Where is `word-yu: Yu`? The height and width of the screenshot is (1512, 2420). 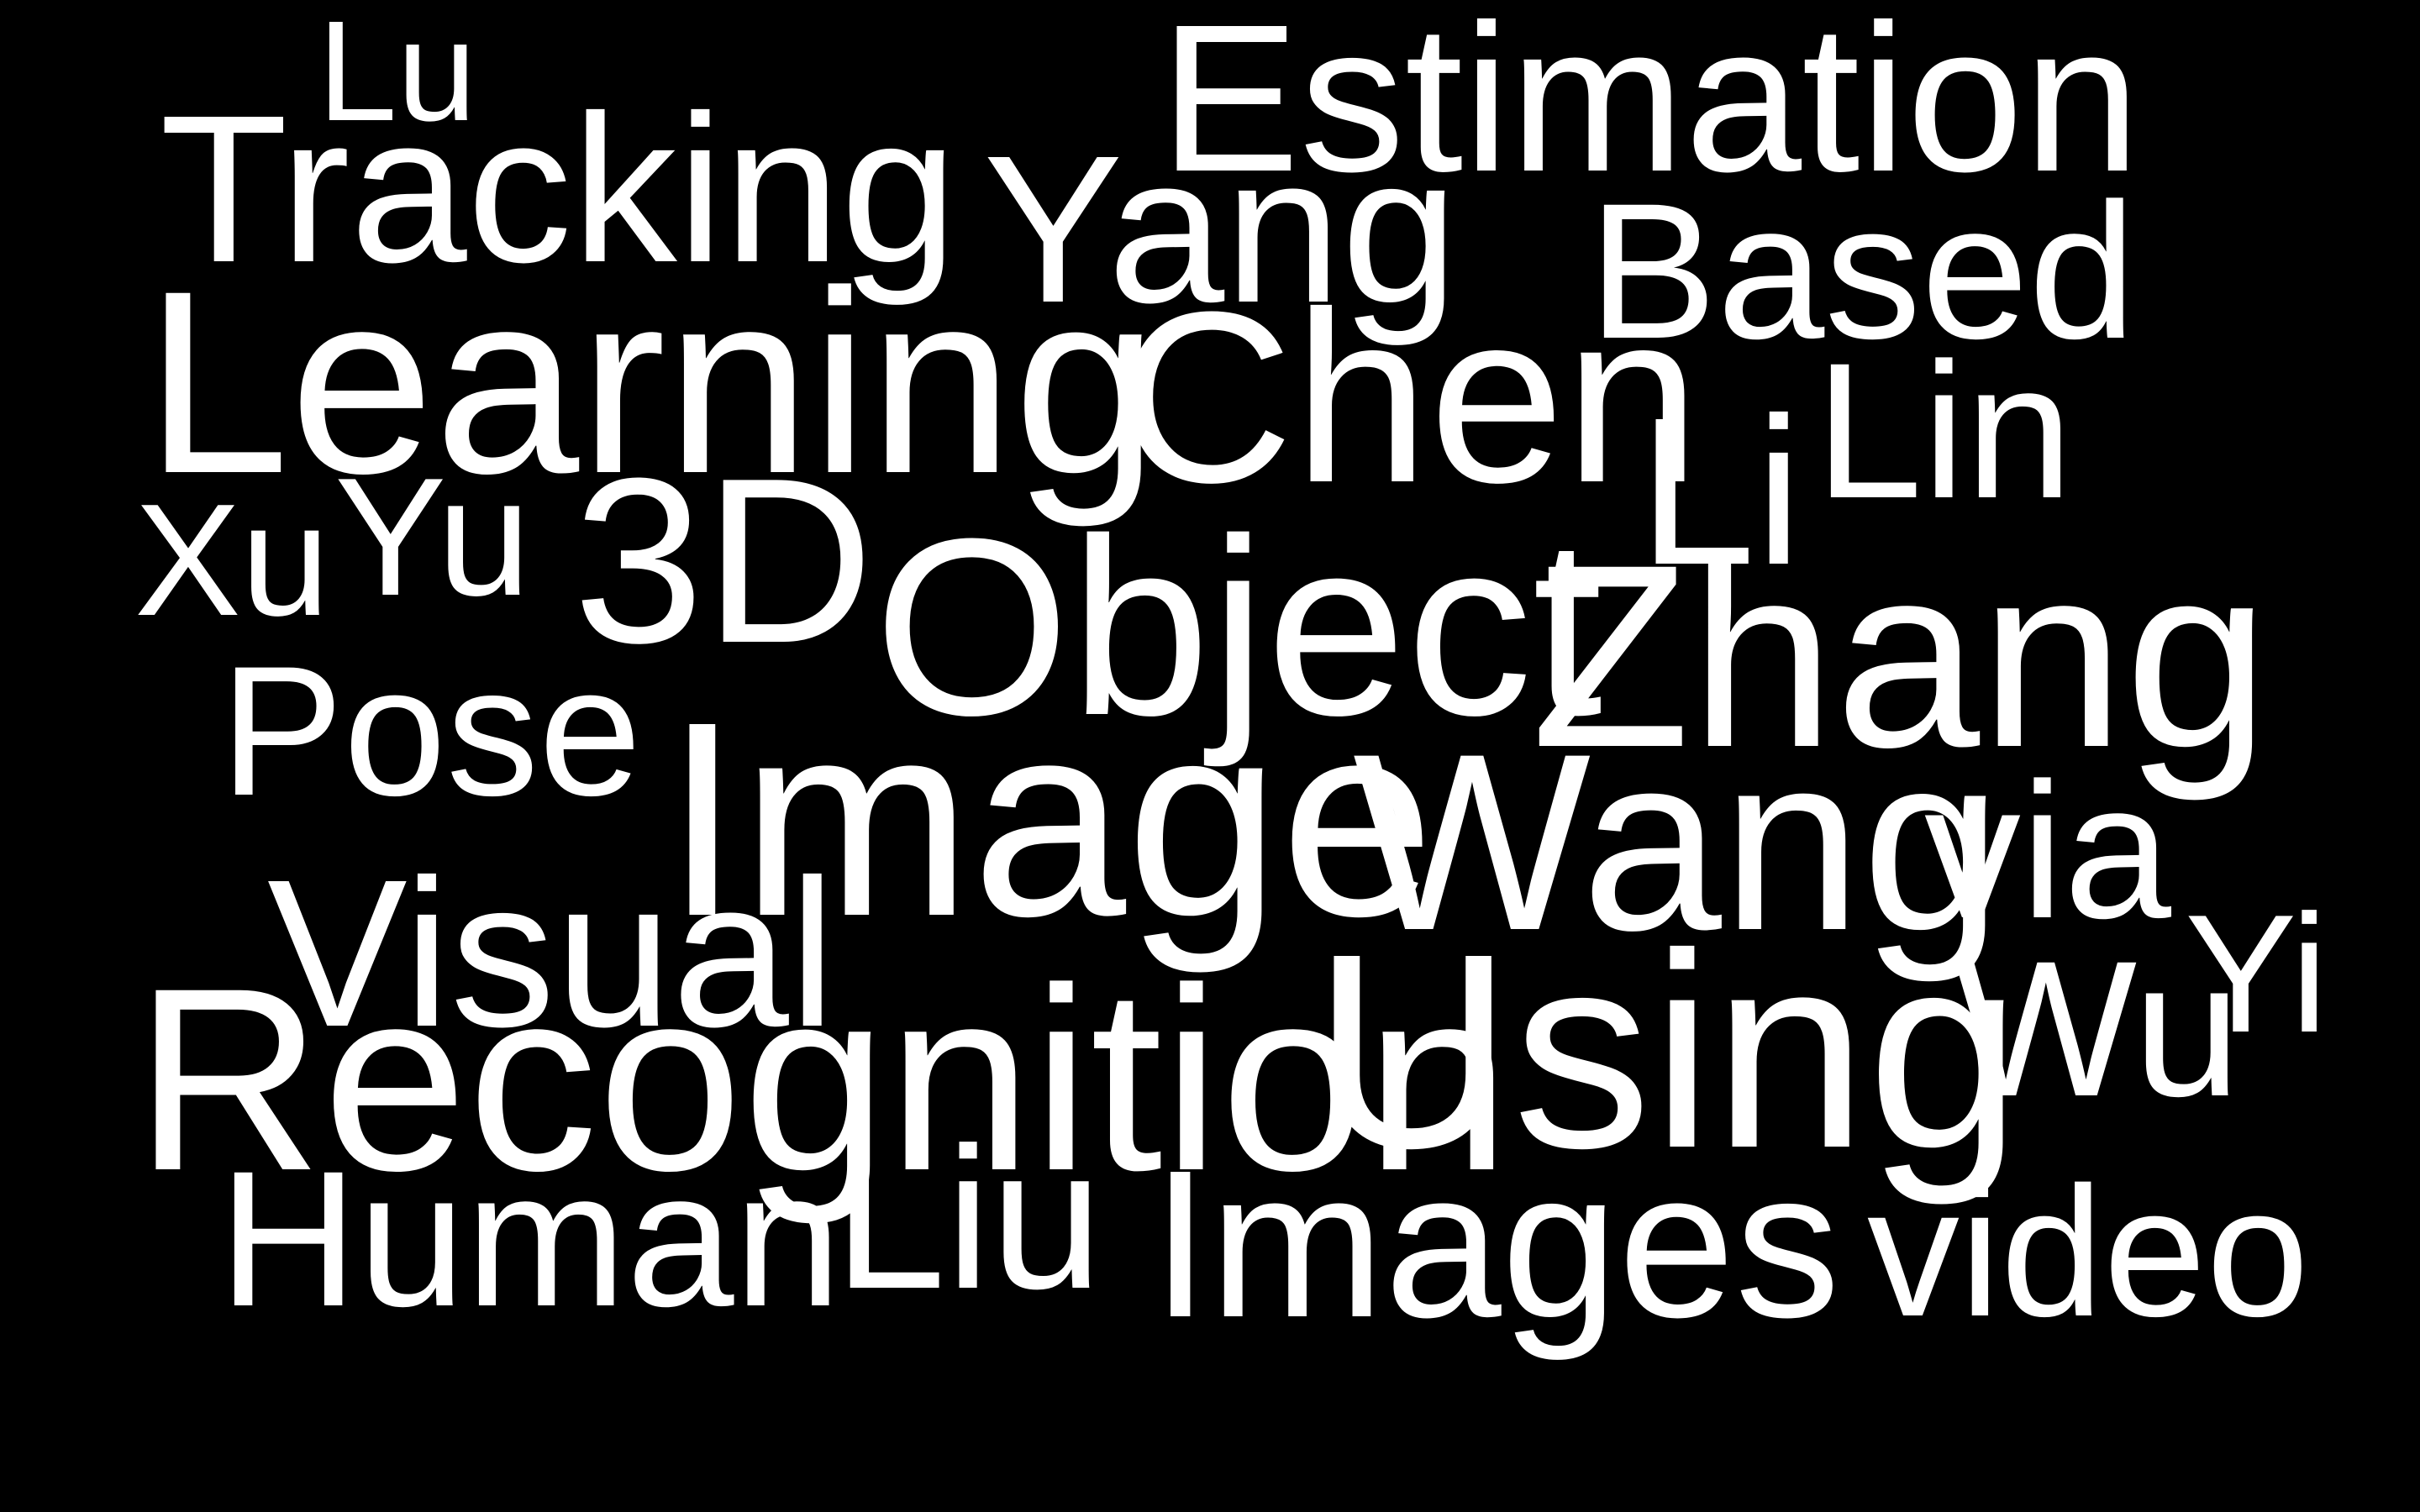
word-yu: Yu is located at coordinates (433, 537).